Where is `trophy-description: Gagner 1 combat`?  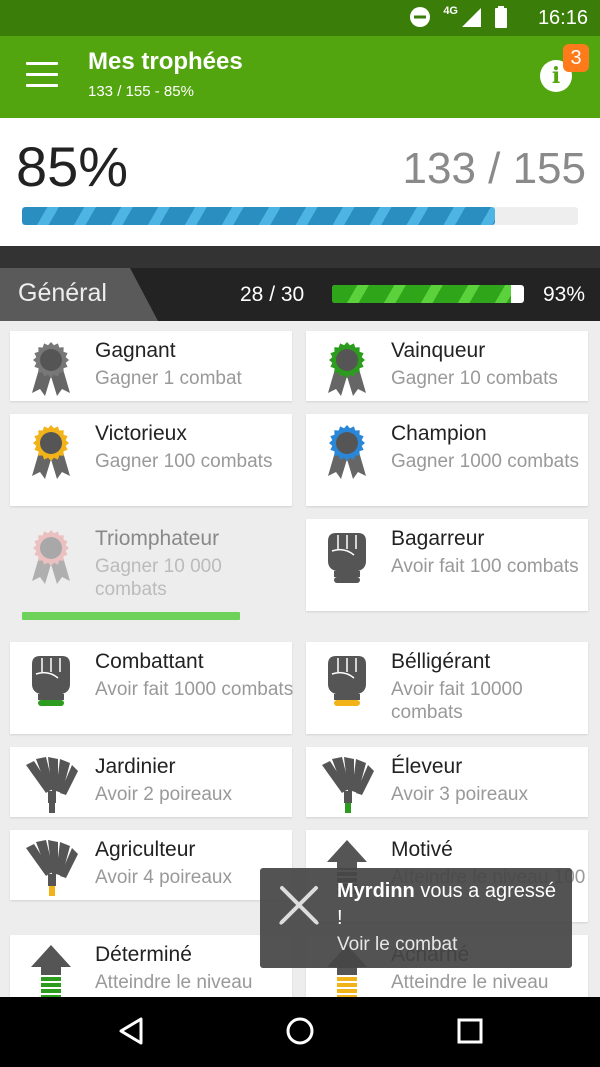
trophy-description: Gagner 1 combat is located at coordinates (168, 378).